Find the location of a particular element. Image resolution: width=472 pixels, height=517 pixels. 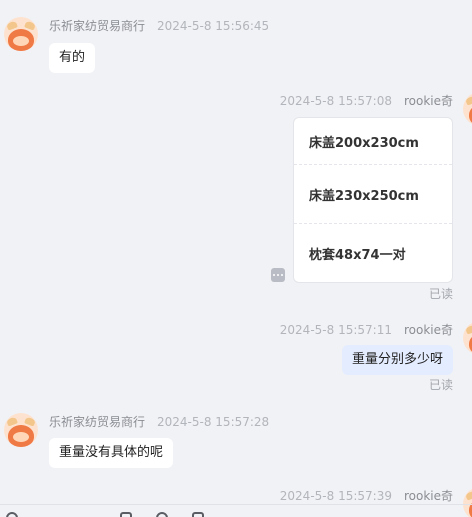

product-card: 床盖200x230cm 床盖230x250cm 枕套48x74一对 is located at coordinates (373, 200).